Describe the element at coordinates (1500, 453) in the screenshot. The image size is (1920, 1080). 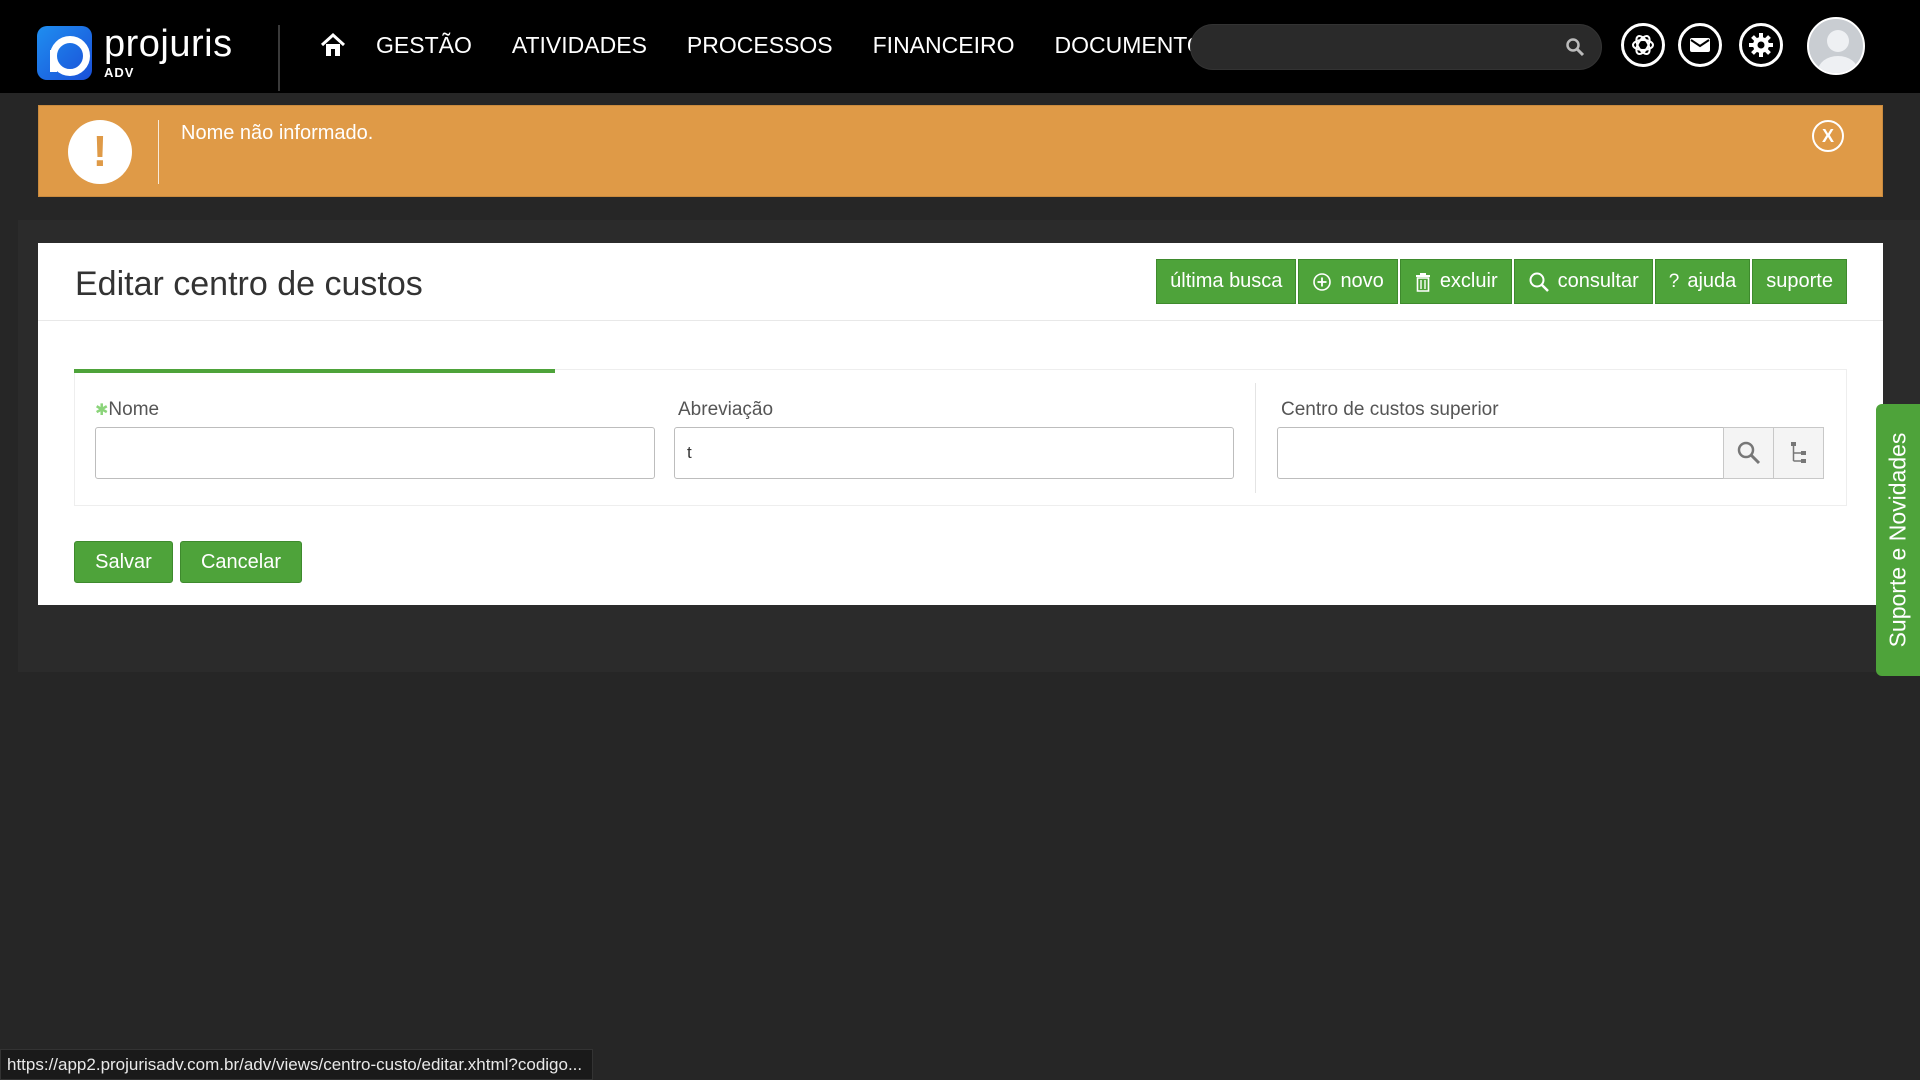
I see `centro-superior-field` at that location.